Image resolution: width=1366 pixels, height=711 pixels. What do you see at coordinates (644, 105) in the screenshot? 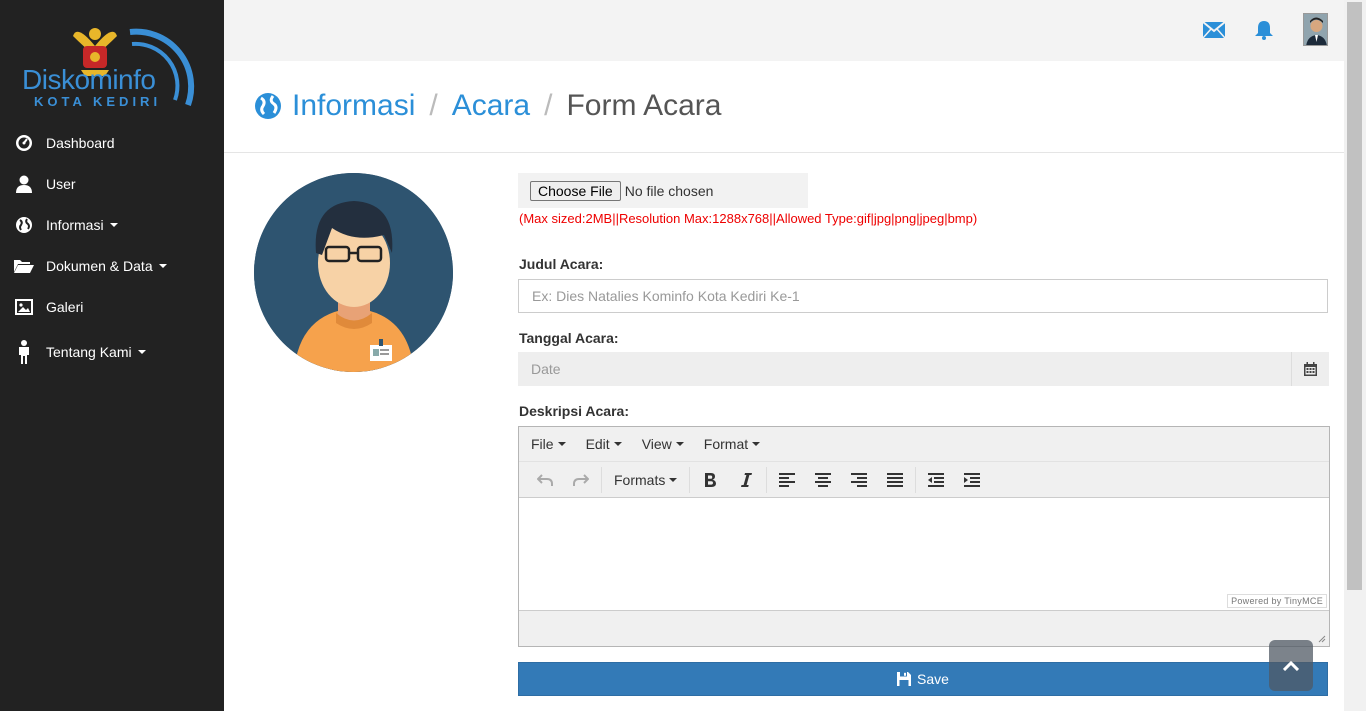
I see `page-title: Form Acara` at bounding box center [644, 105].